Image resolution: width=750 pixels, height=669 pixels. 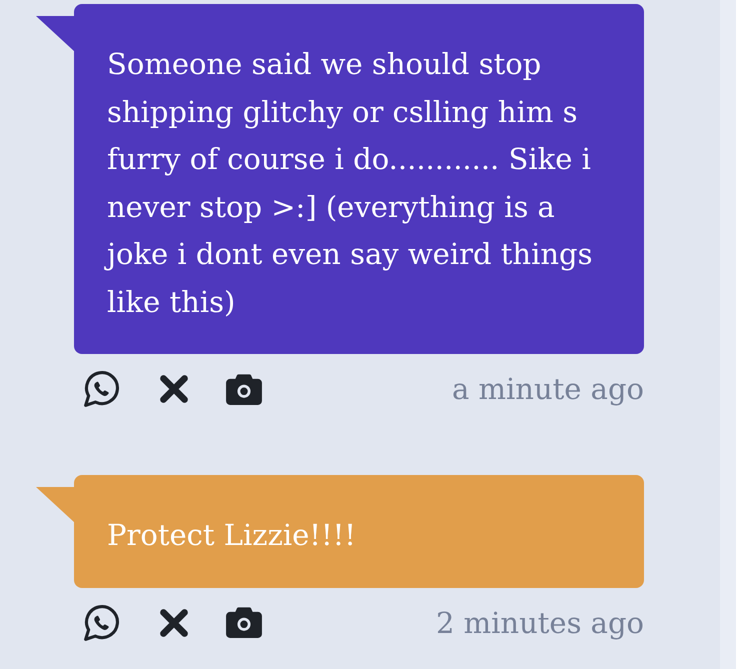 I want to click on timestamp: a minute ago, so click(x=548, y=389).